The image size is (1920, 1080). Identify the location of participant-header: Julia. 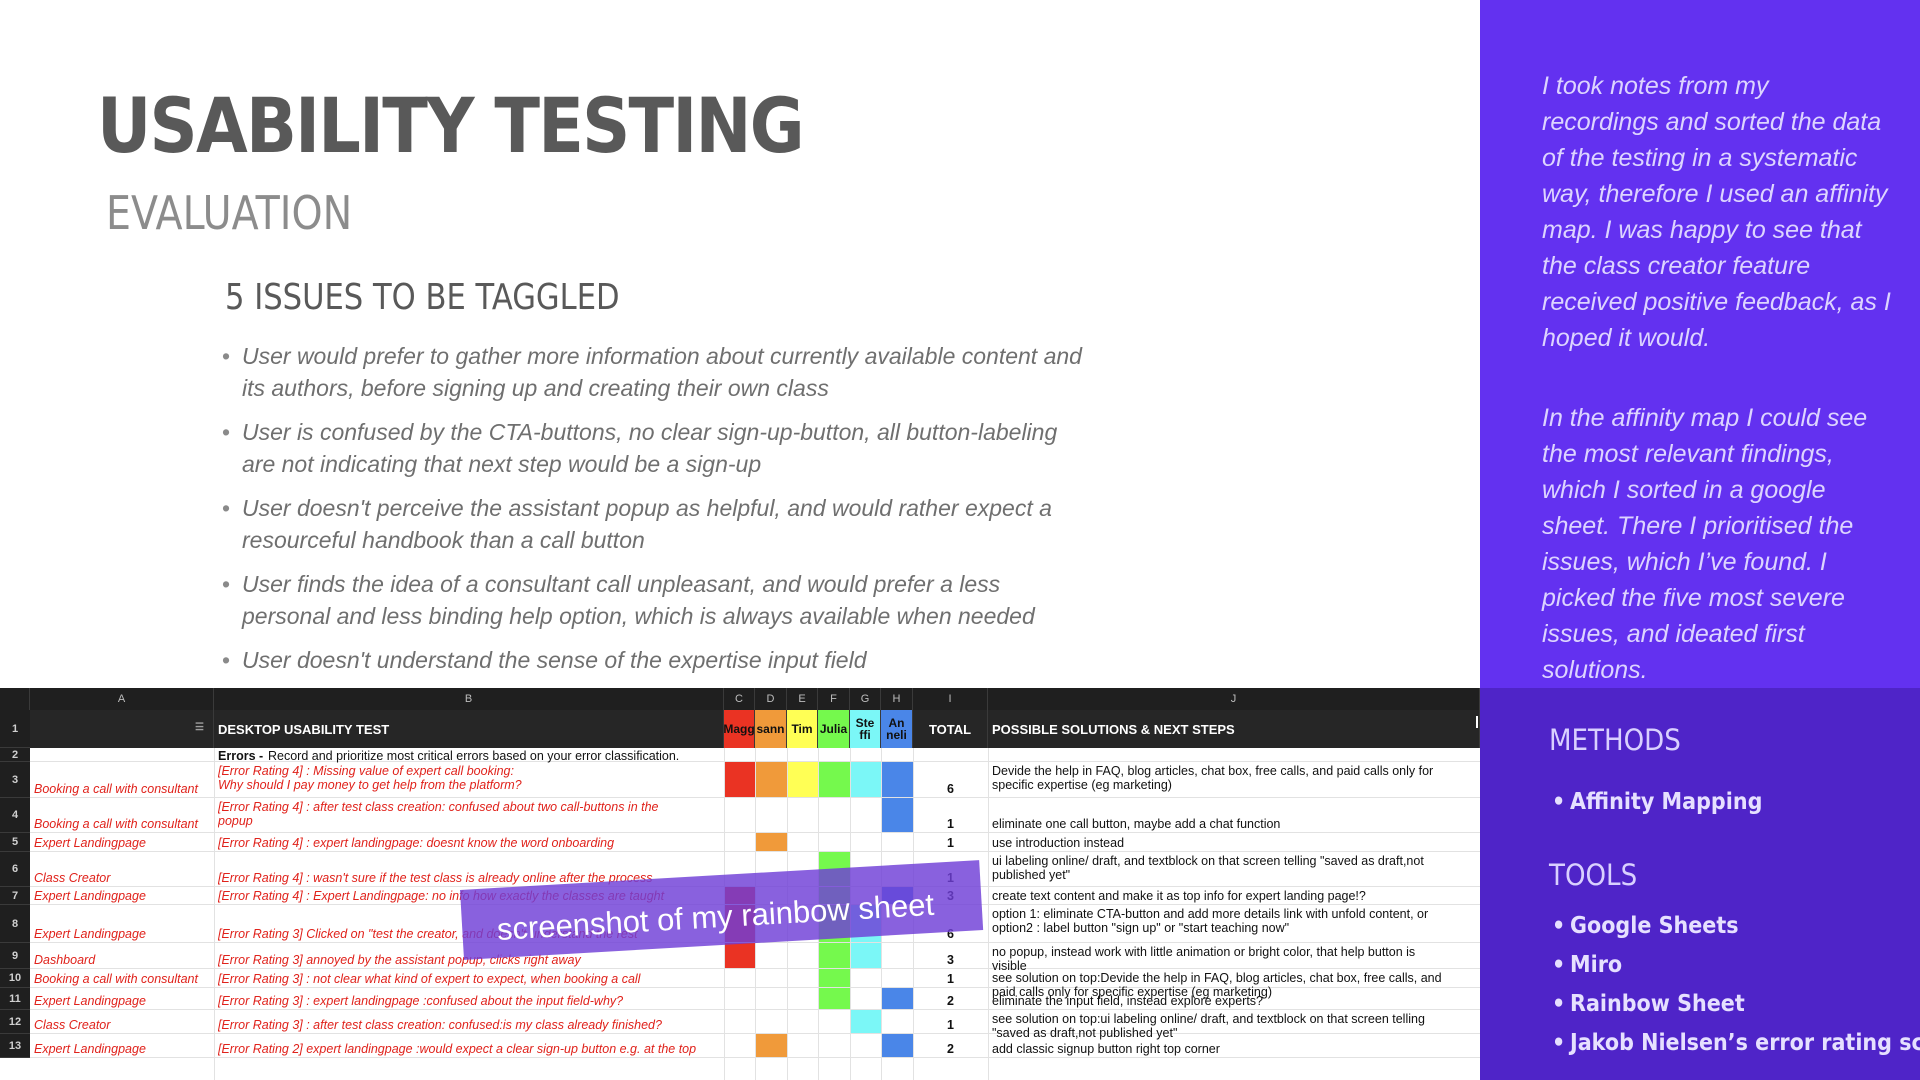
(834, 729).